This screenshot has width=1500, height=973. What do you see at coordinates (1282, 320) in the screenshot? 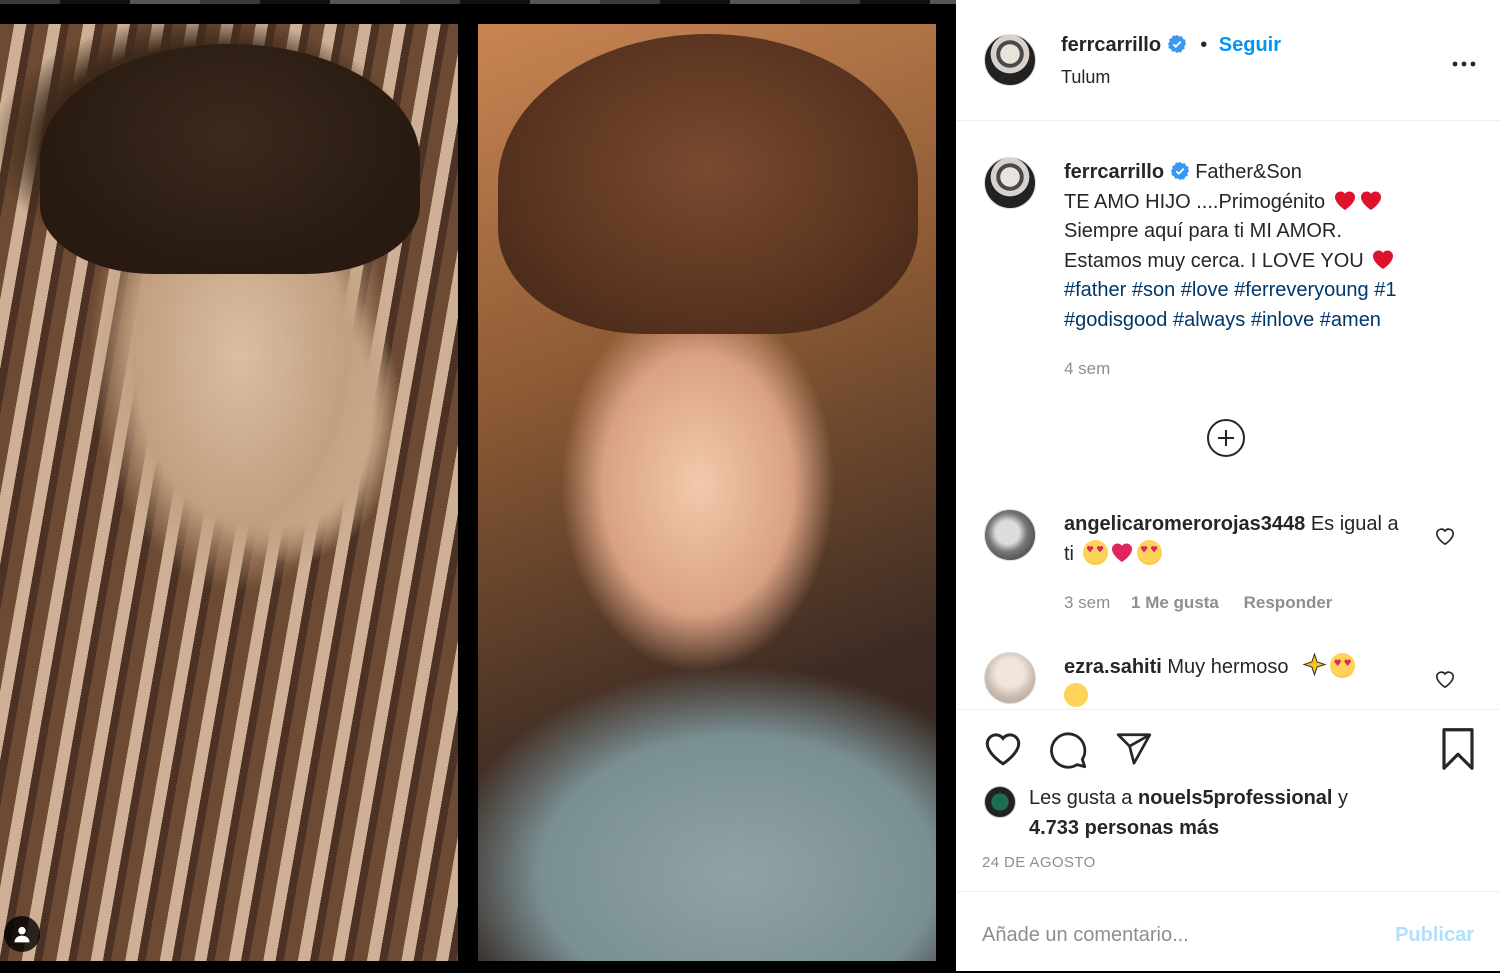
I see `hashtag-link: #inlove` at bounding box center [1282, 320].